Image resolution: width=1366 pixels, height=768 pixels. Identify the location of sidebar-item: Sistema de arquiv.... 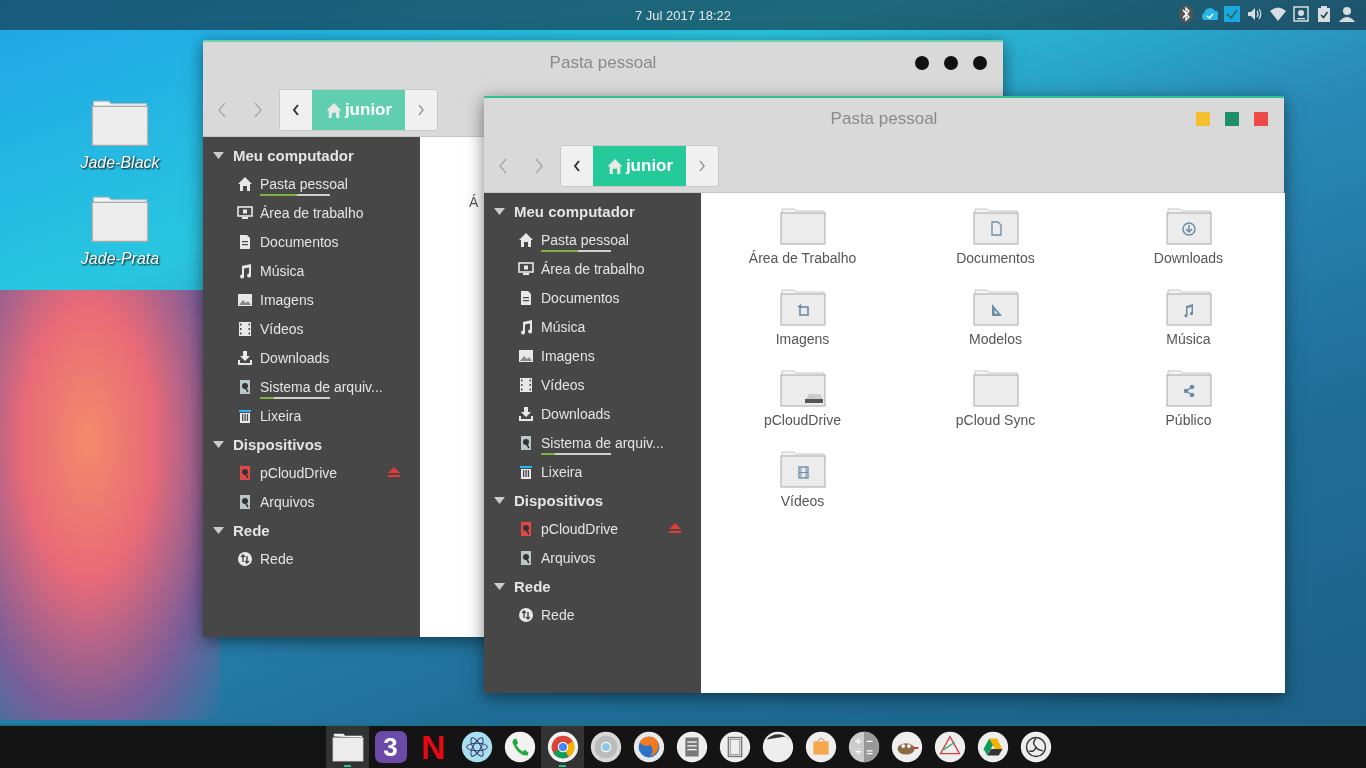
(602, 442).